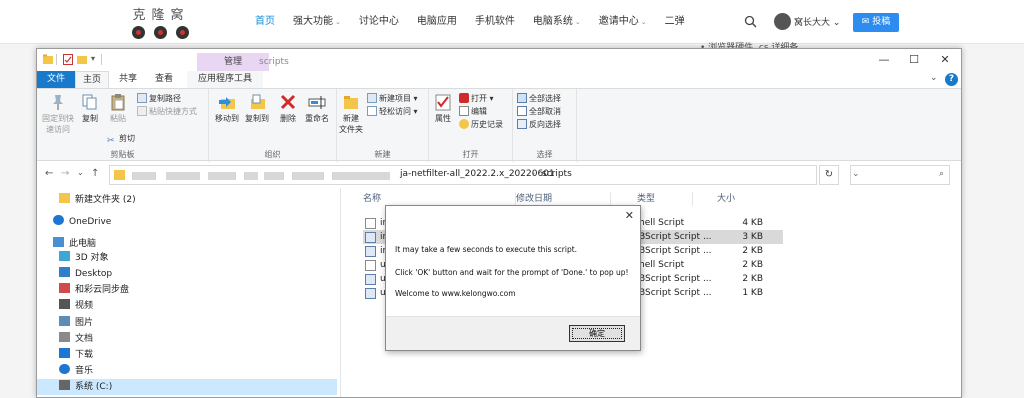 The width and height of the screenshot is (1024, 398). I want to click on chevron-down-icon: ⌄, so click(577, 22).